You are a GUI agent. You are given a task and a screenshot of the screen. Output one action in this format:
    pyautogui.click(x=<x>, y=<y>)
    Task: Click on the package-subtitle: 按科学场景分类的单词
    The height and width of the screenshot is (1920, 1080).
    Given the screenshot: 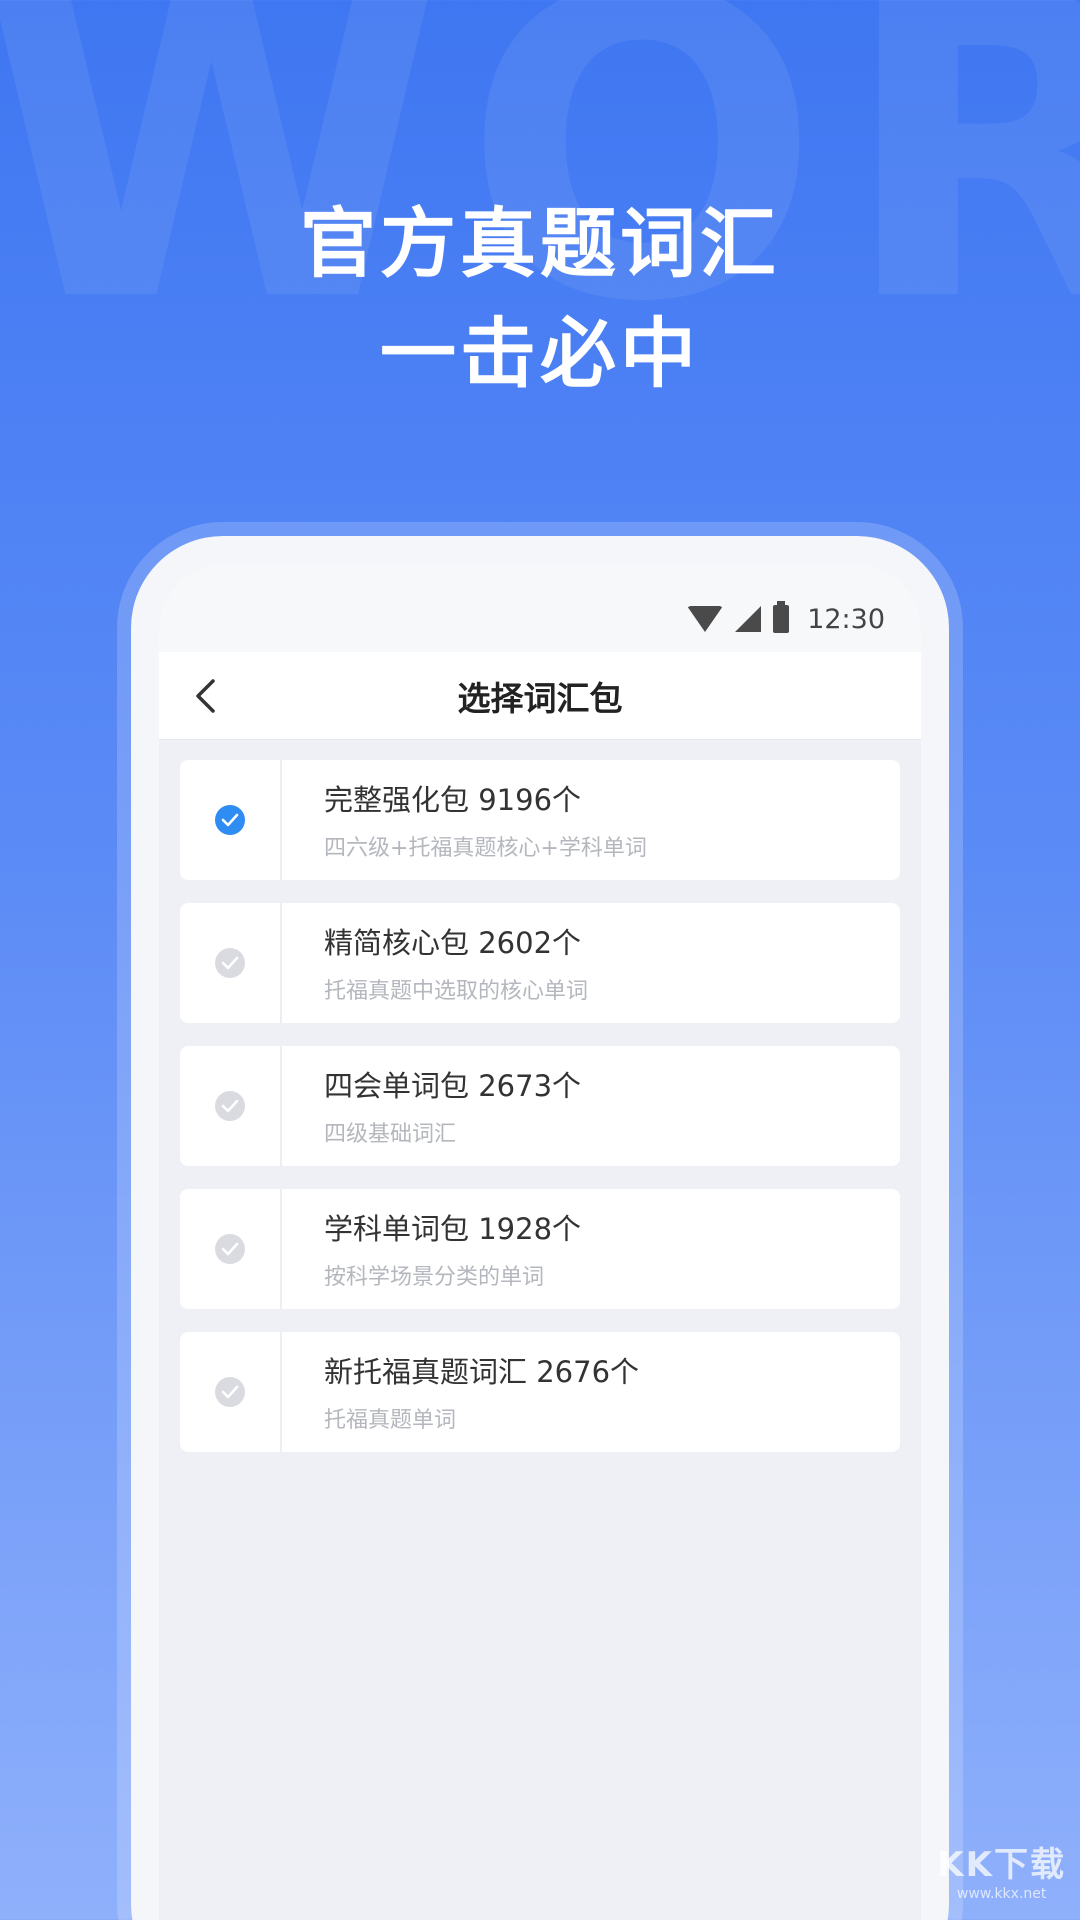 What is the action you would take?
    pyautogui.click(x=434, y=1277)
    